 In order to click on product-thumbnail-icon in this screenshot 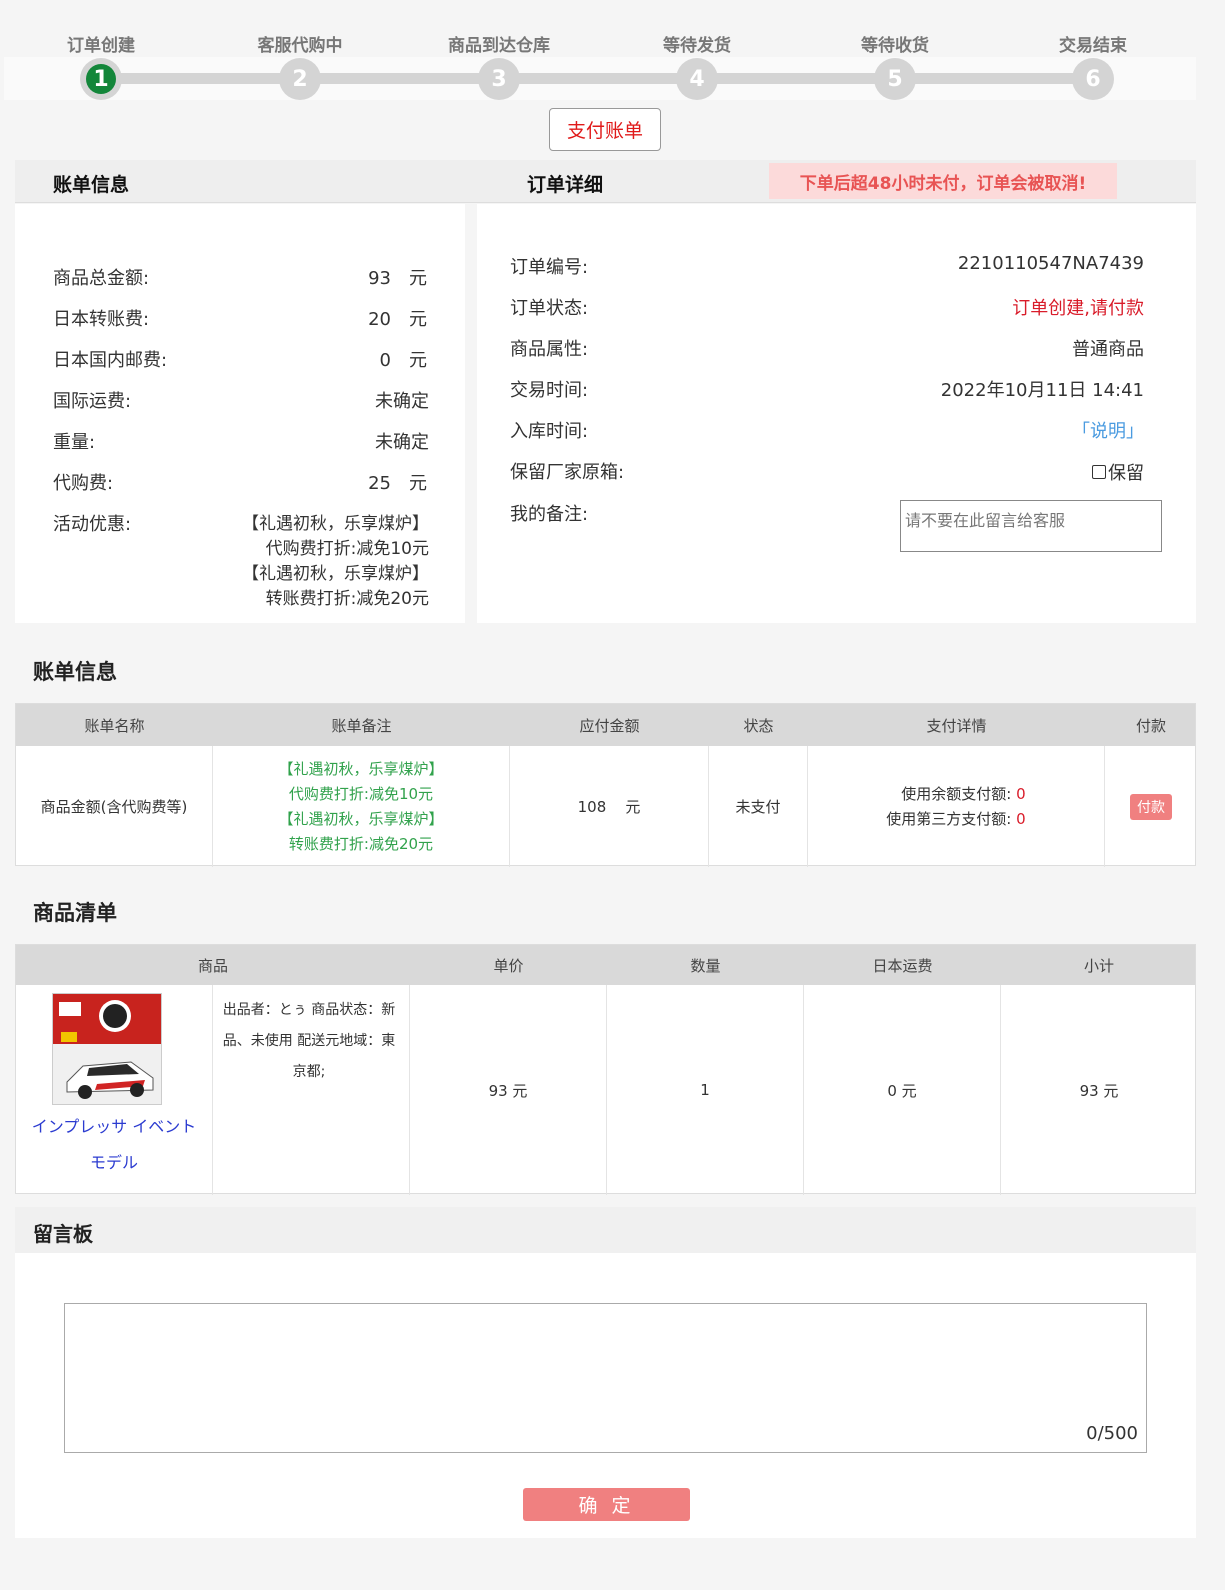, I will do `click(107, 1049)`.